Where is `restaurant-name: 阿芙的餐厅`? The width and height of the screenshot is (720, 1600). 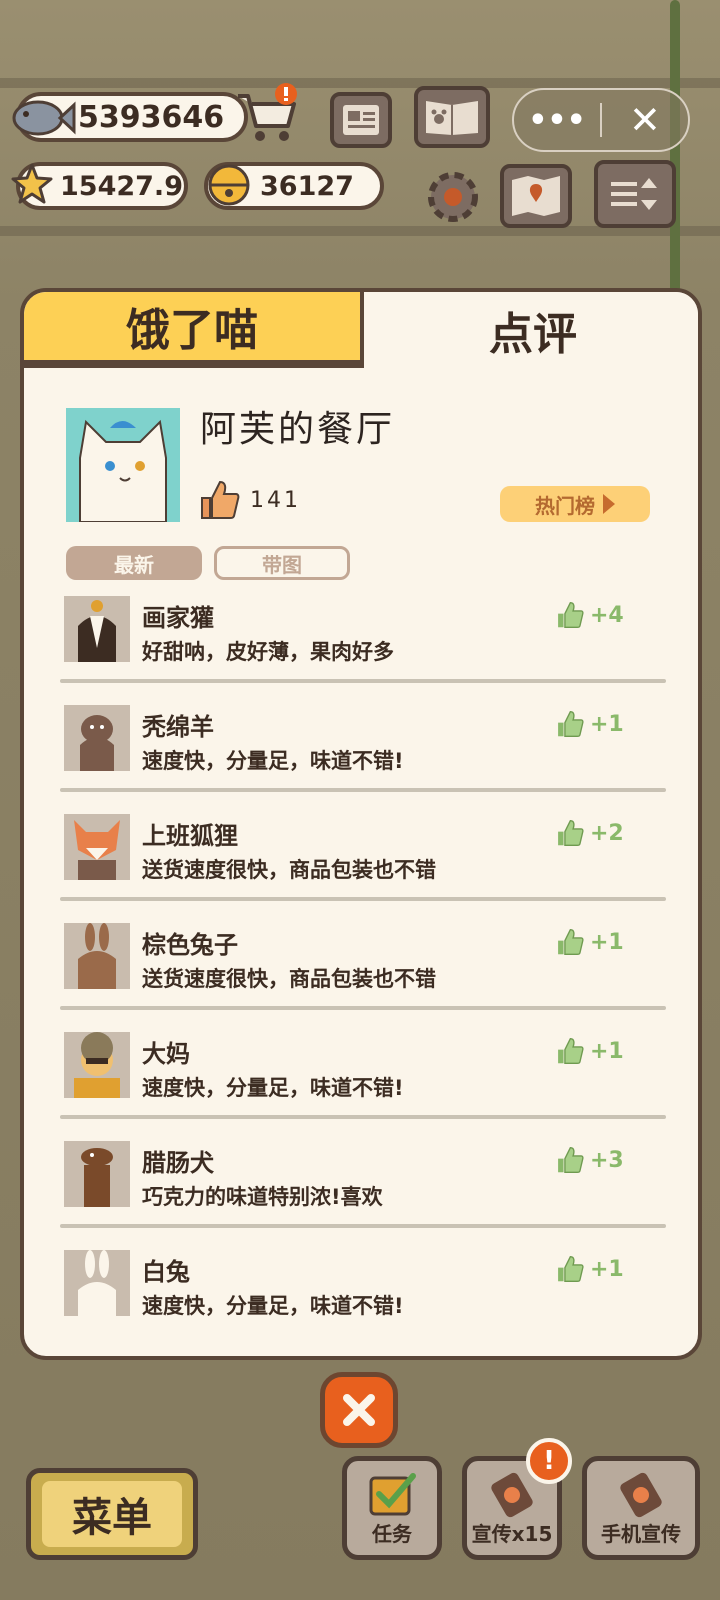
restaurant-name: 阿芙的餐厅 is located at coordinates (298, 429).